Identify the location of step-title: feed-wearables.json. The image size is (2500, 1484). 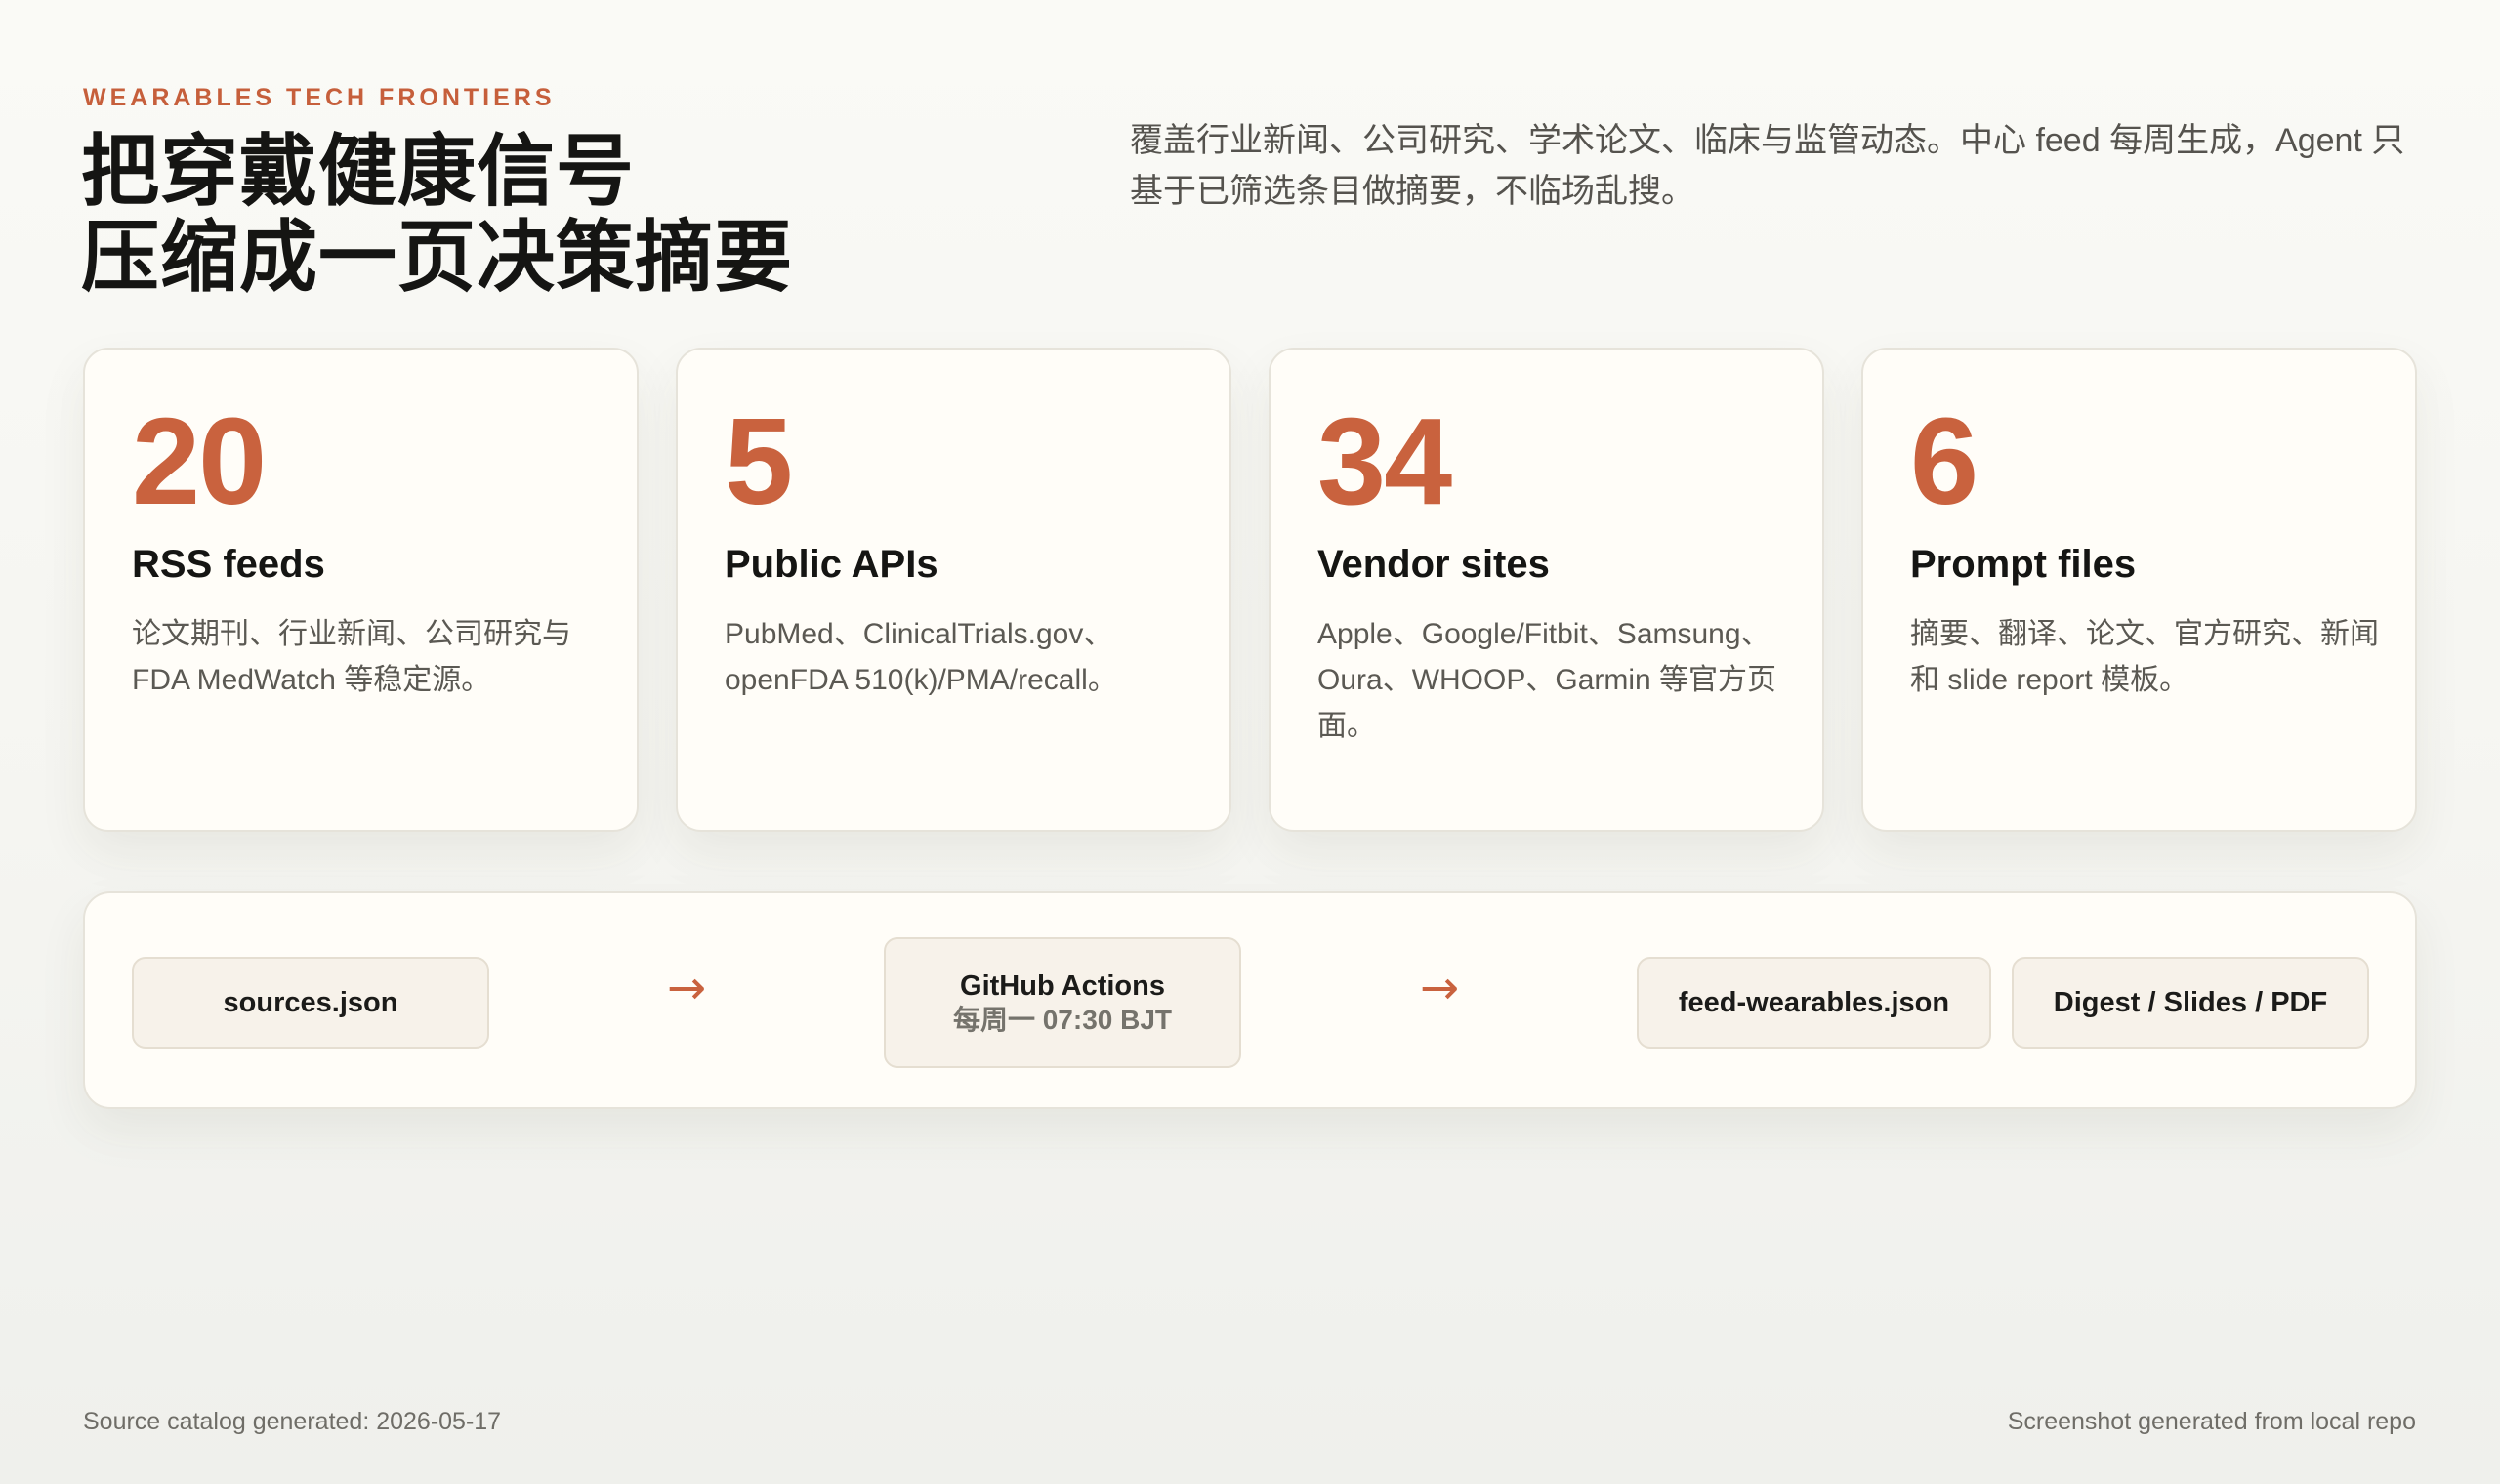
(1814, 1003).